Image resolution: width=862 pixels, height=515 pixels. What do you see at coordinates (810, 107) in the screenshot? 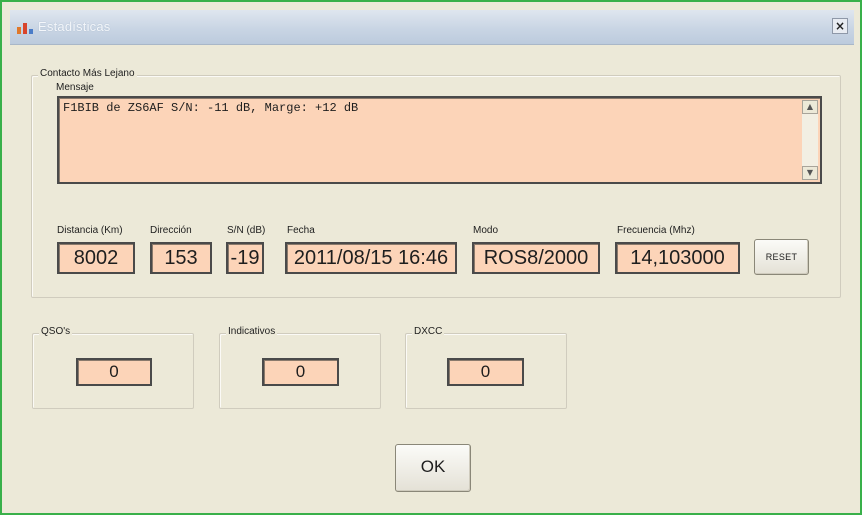
I see `scroll-up-icon: ▲` at bounding box center [810, 107].